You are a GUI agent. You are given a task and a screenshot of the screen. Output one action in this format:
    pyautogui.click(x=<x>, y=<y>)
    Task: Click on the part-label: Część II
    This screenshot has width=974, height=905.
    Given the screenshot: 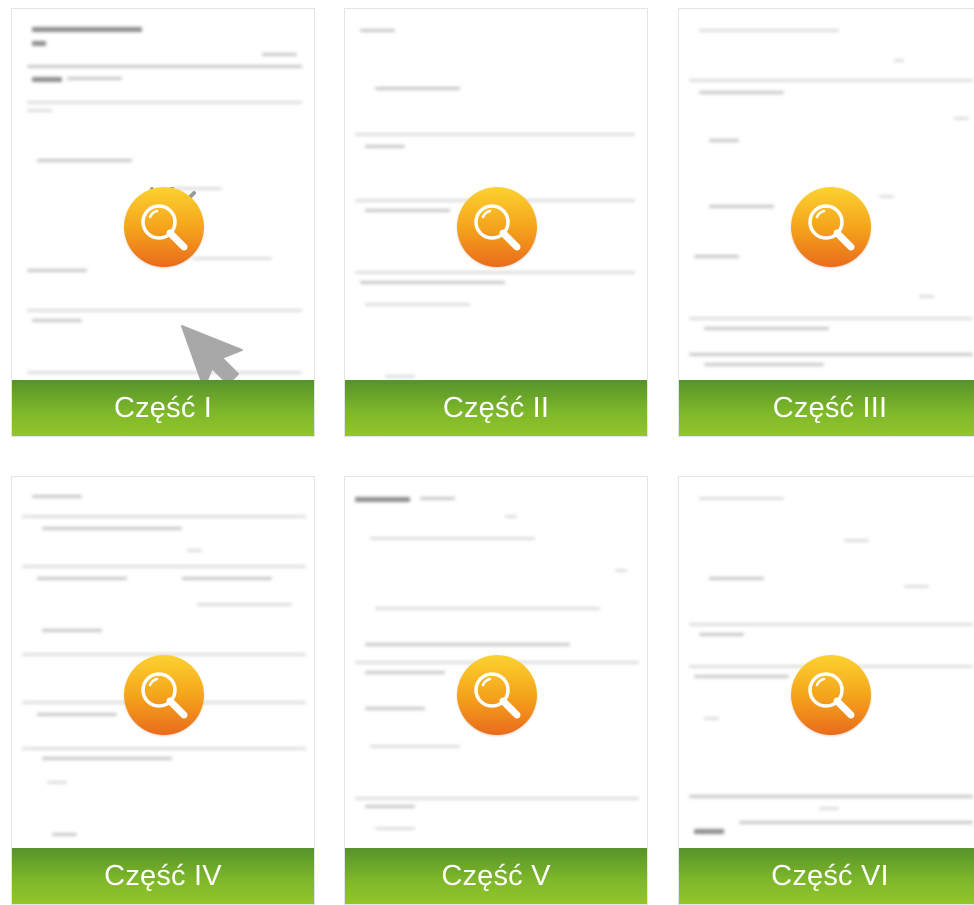 What is the action you would take?
    pyautogui.click(x=496, y=407)
    